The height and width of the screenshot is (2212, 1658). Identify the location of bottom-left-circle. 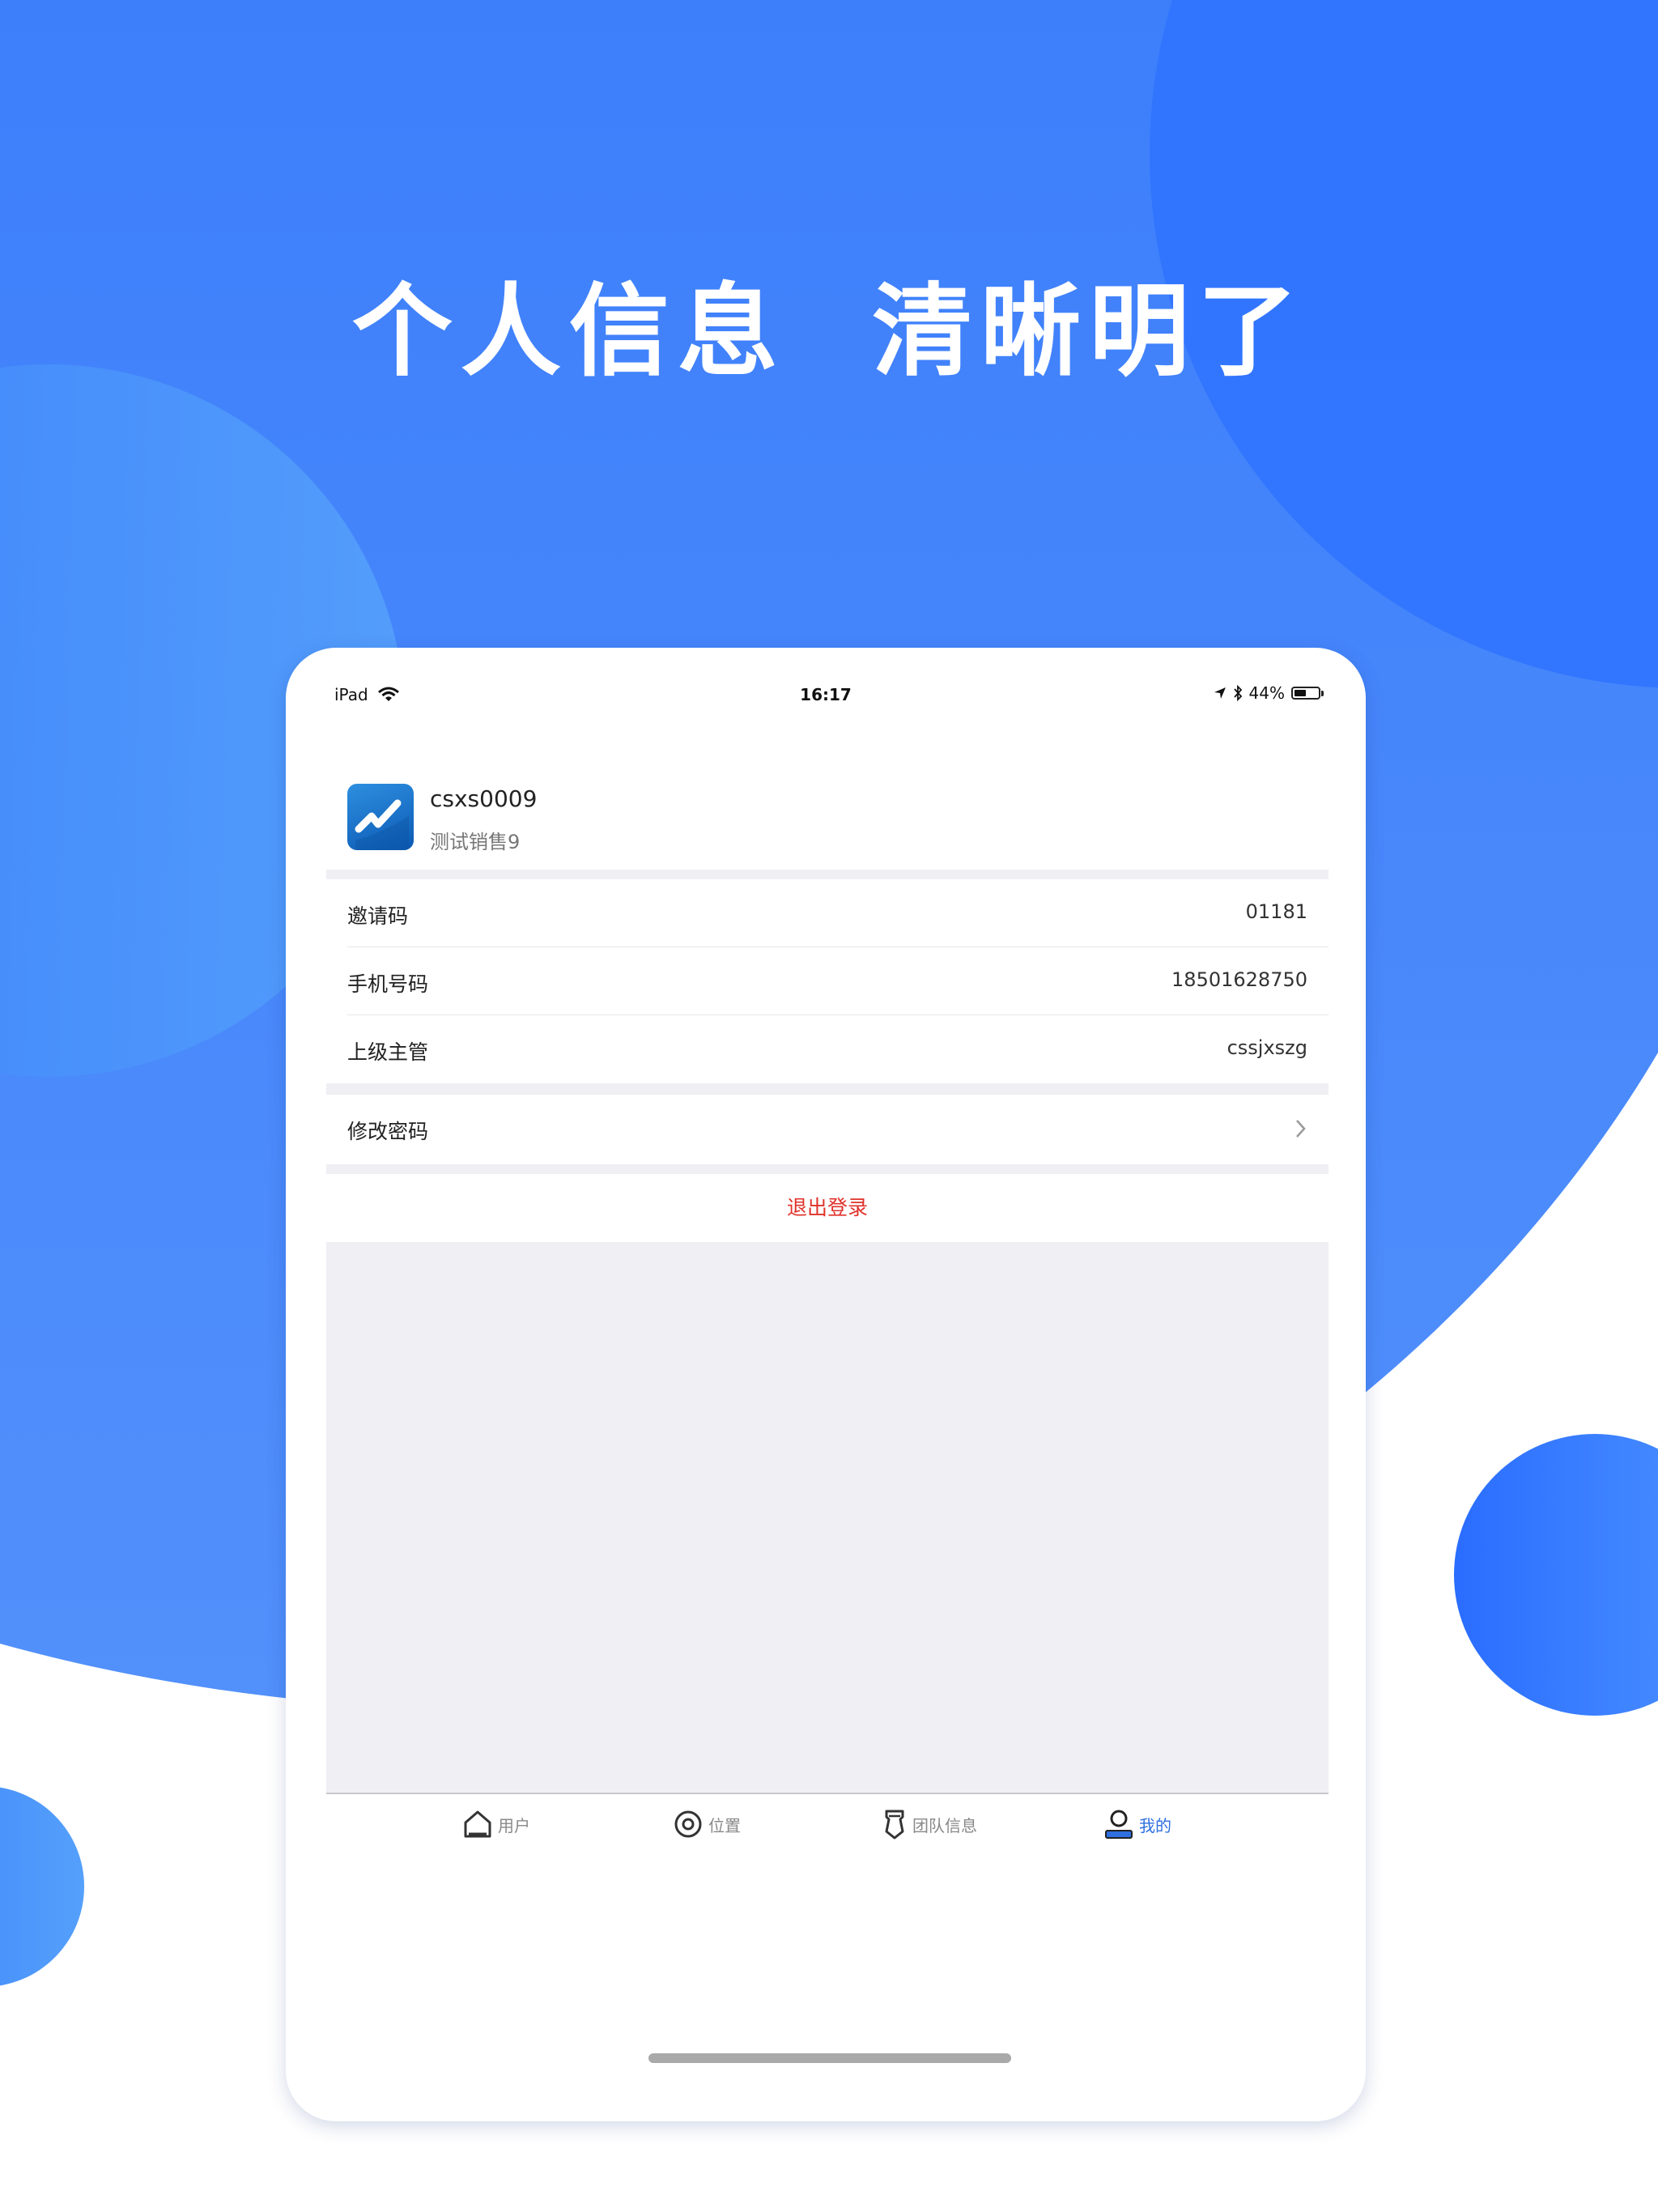
(42, 1887).